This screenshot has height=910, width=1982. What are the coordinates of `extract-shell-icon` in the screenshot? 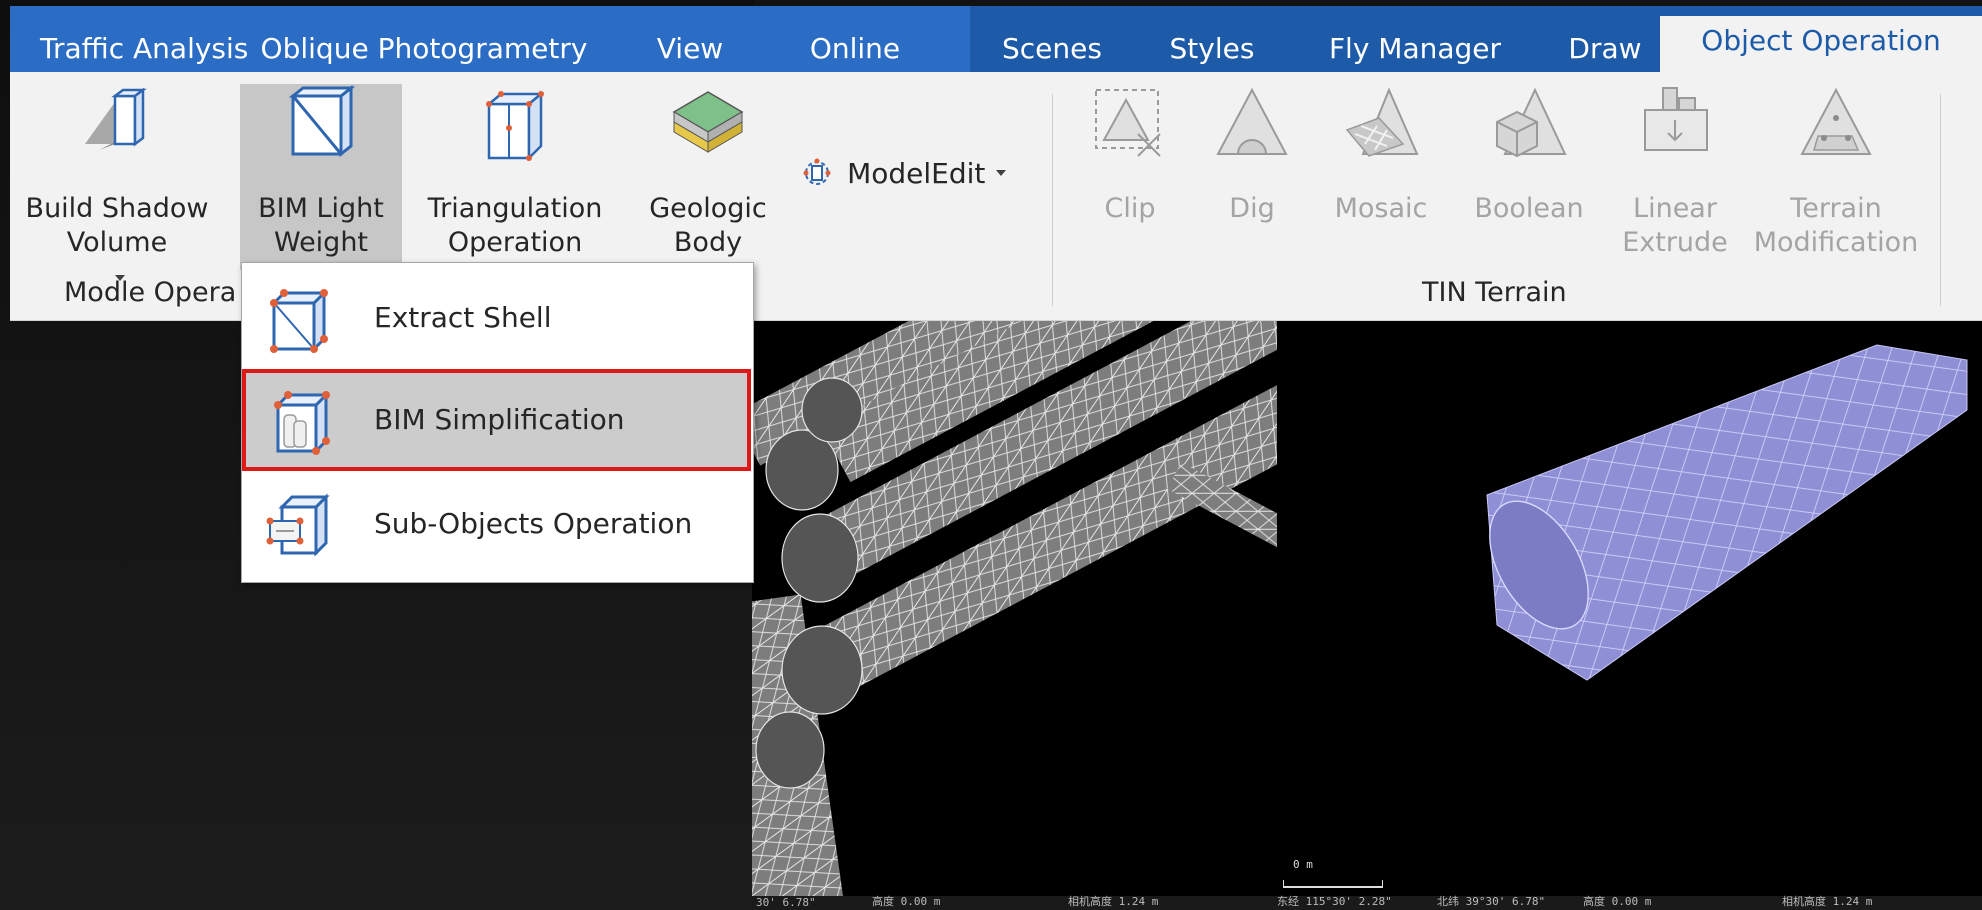 It's located at (299, 321).